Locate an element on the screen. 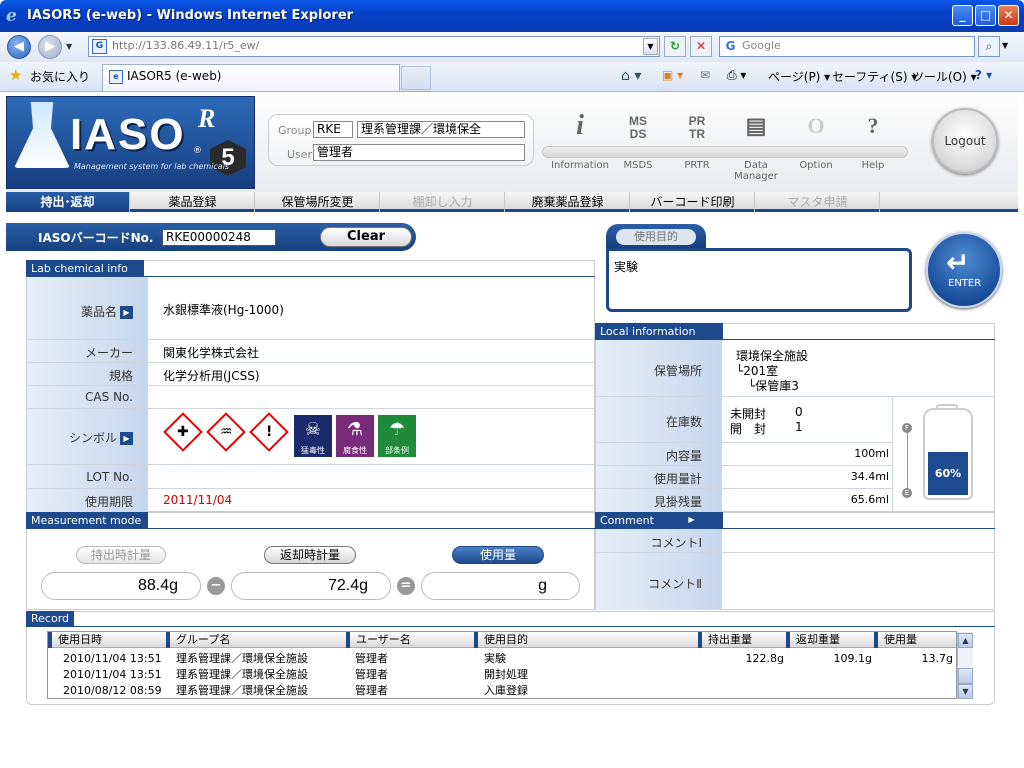 The height and width of the screenshot is (768, 1024). option-label: Option is located at coordinates (816, 165).